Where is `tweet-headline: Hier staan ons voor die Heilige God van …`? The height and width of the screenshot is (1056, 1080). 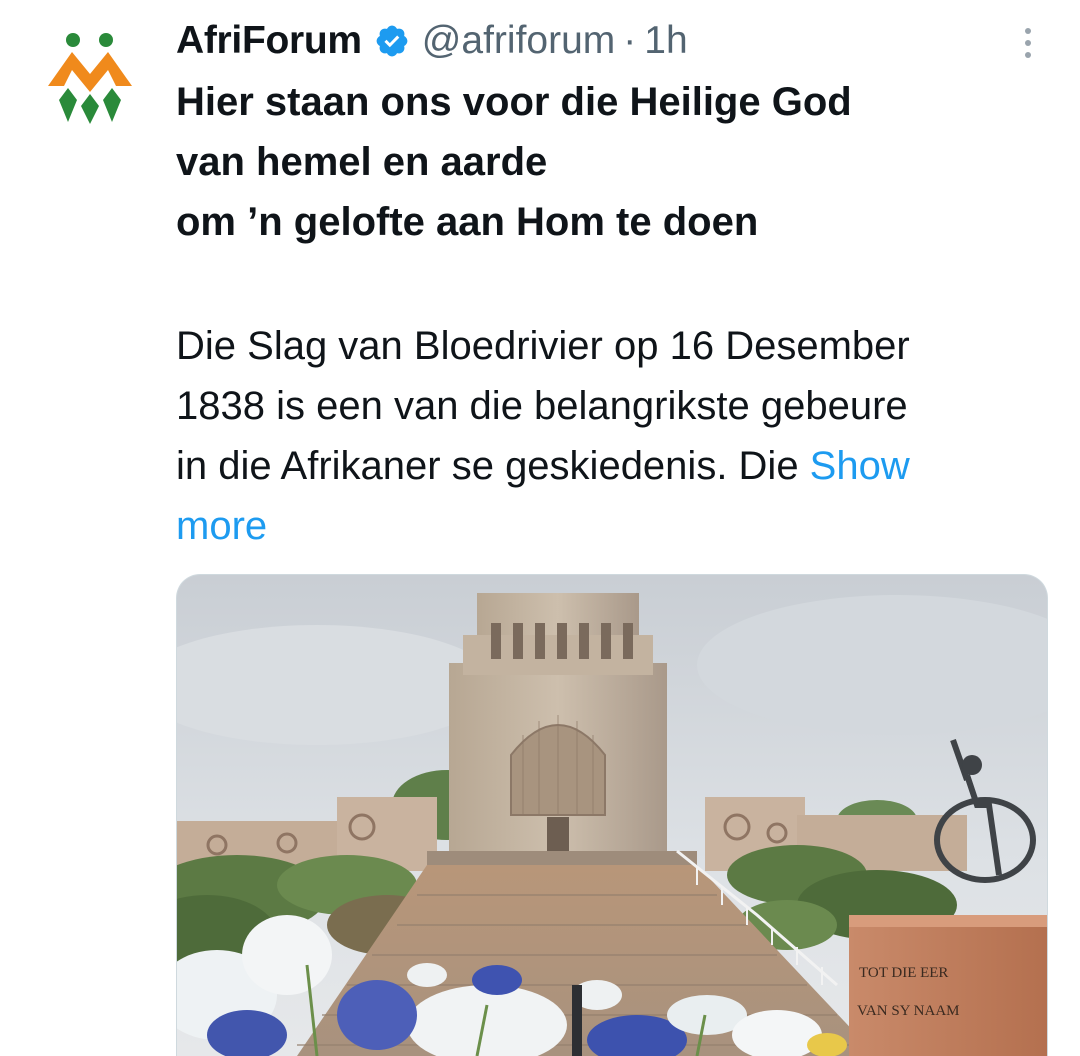
tweet-headline: Hier staan ons voor die Heilige God van … is located at coordinates (606, 162).